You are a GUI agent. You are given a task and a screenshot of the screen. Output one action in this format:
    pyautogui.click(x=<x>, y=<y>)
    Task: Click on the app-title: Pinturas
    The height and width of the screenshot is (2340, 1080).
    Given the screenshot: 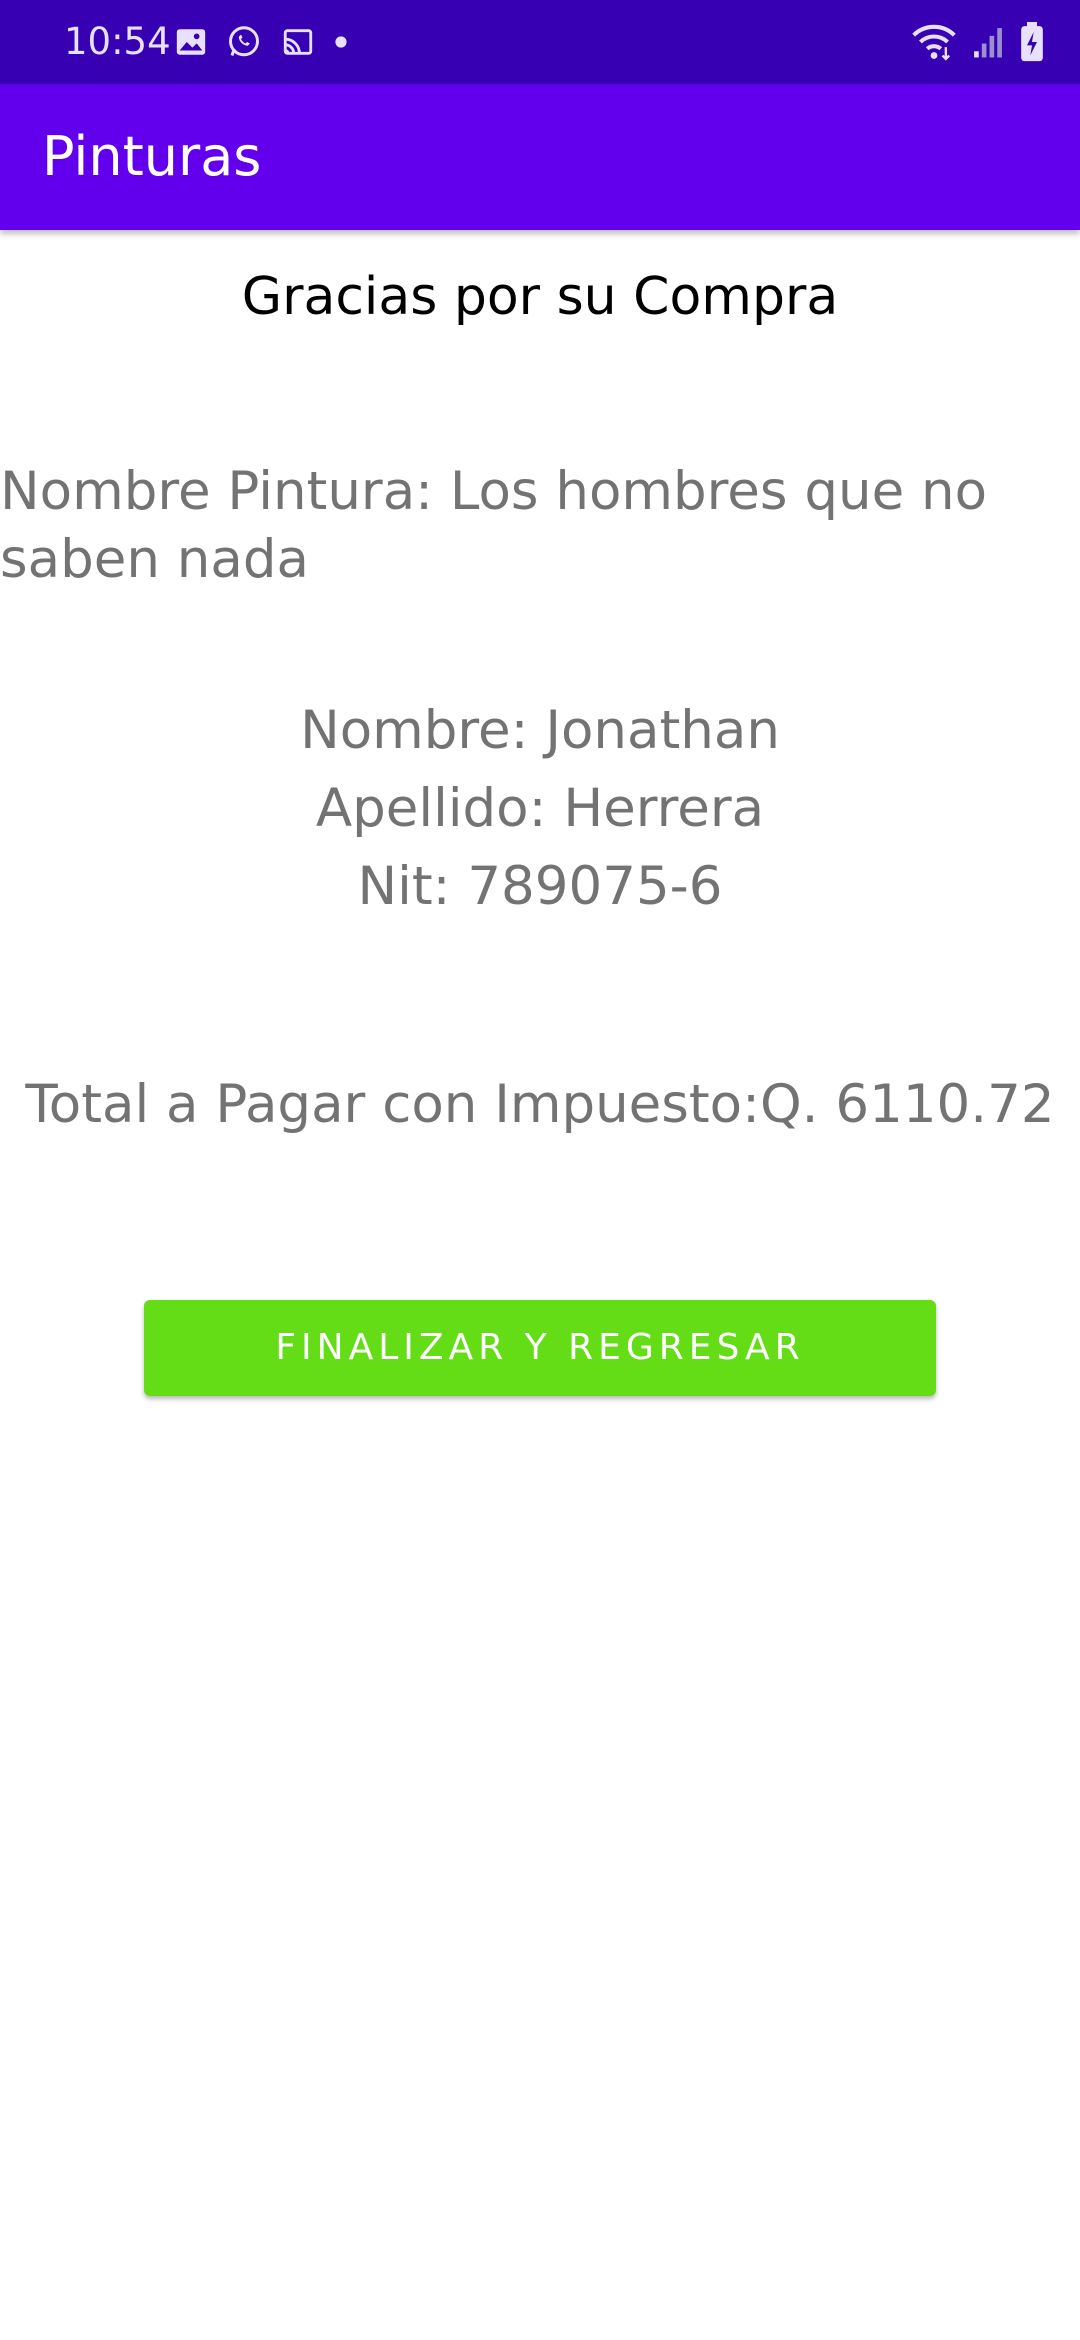 What is the action you would take?
    pyautogui.click(x=152, y=156)
    